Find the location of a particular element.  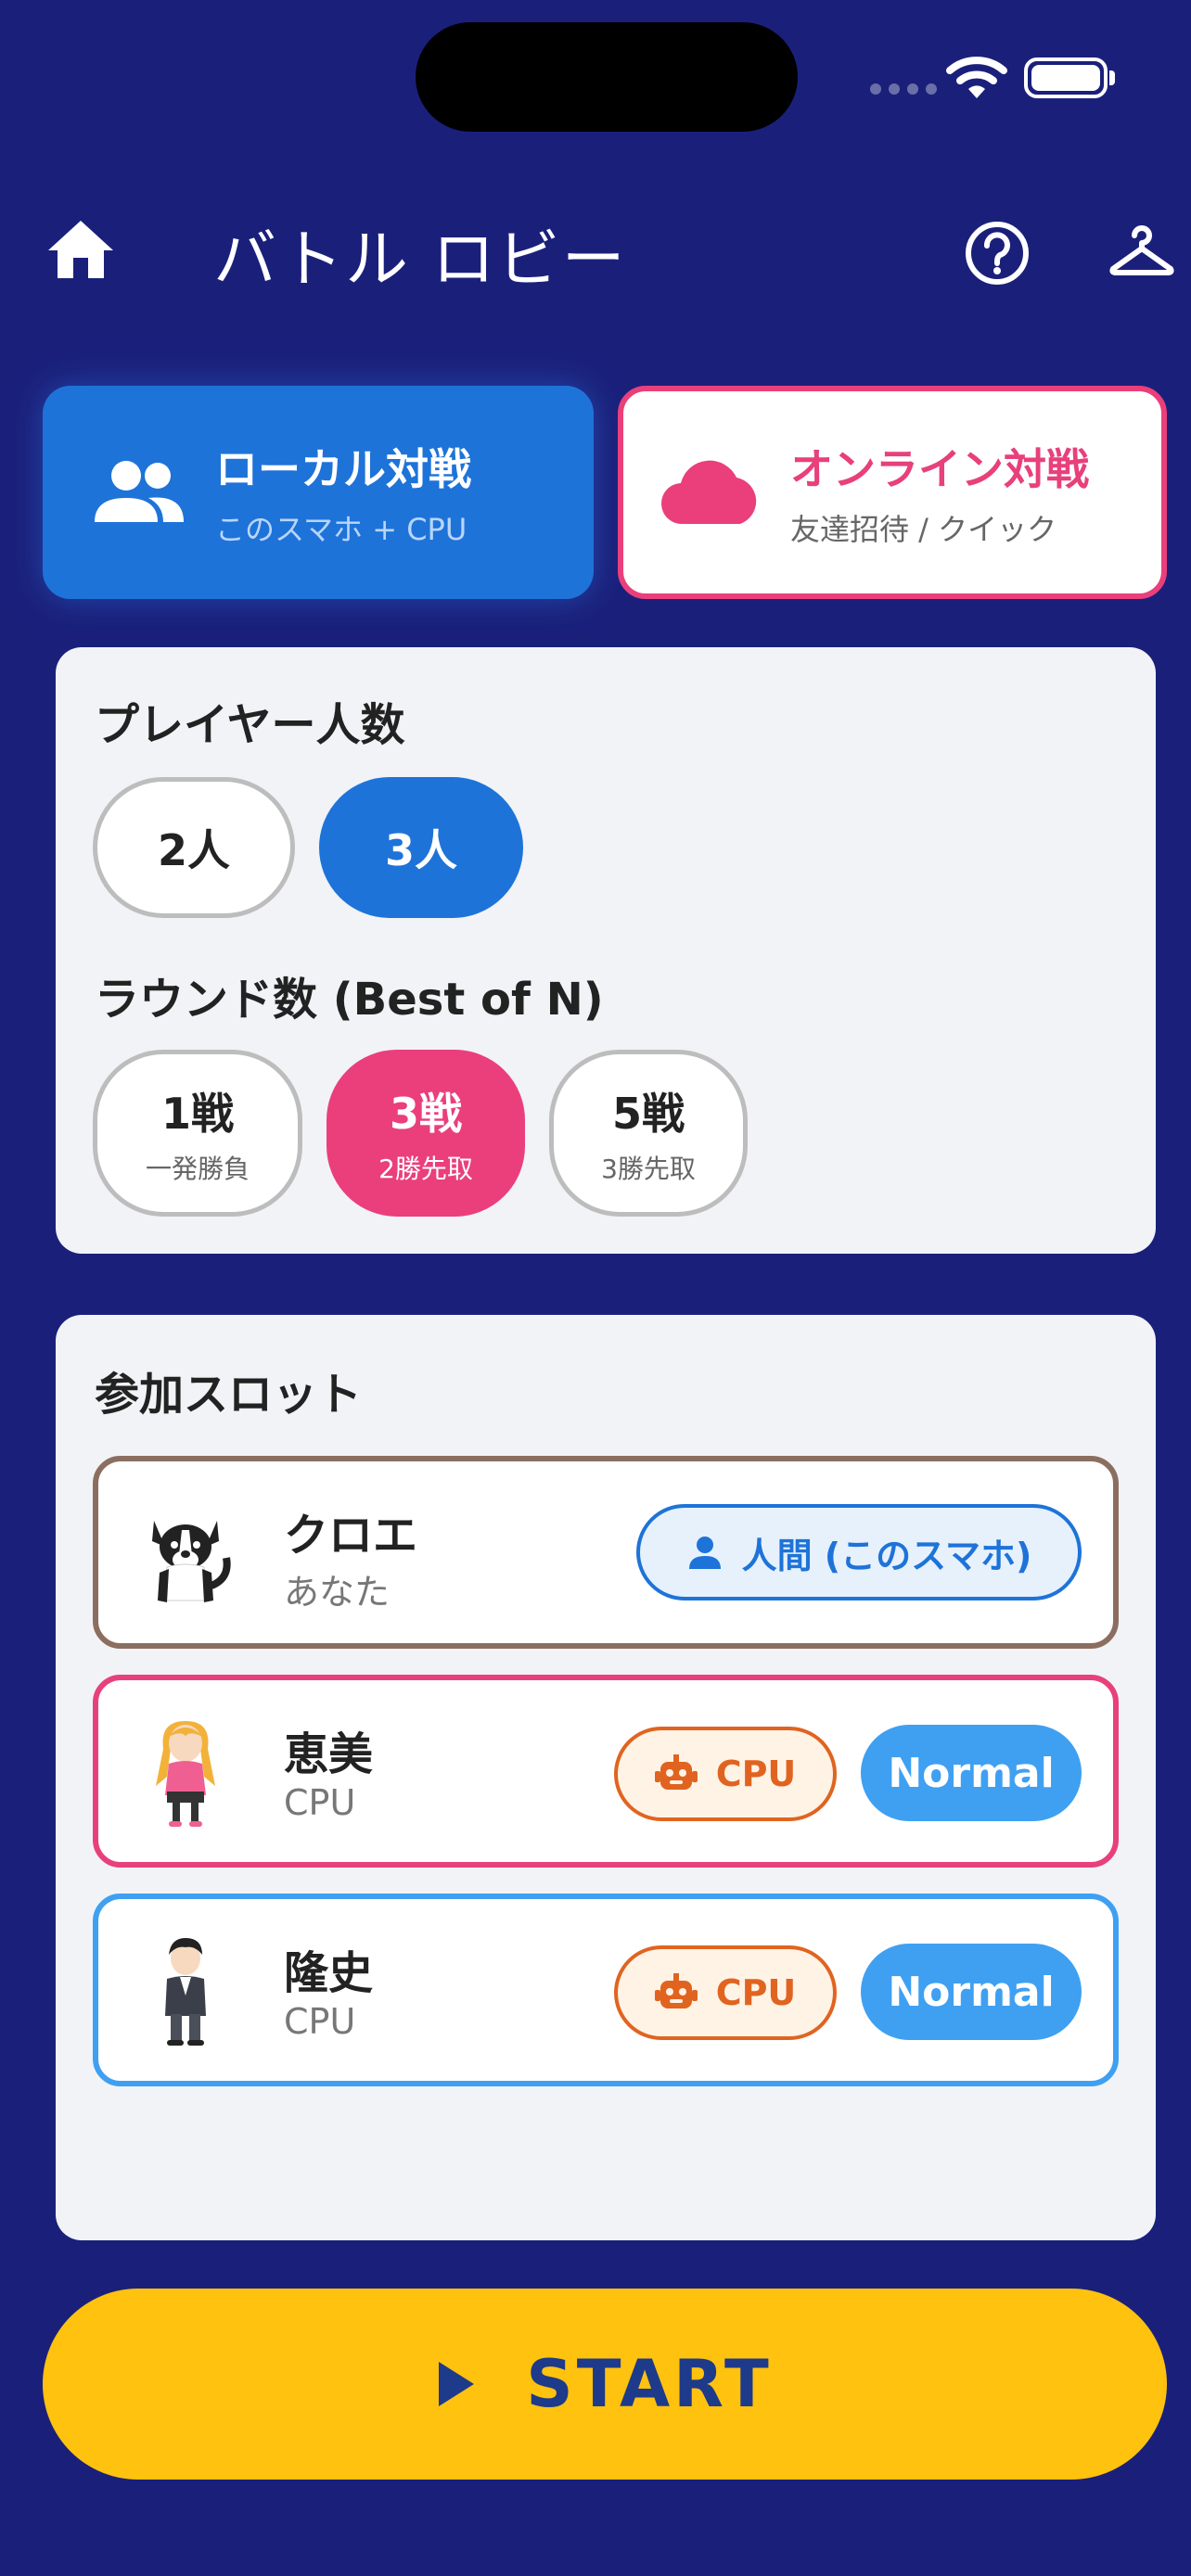

cloud-icon is located at coordinates (708, 492).